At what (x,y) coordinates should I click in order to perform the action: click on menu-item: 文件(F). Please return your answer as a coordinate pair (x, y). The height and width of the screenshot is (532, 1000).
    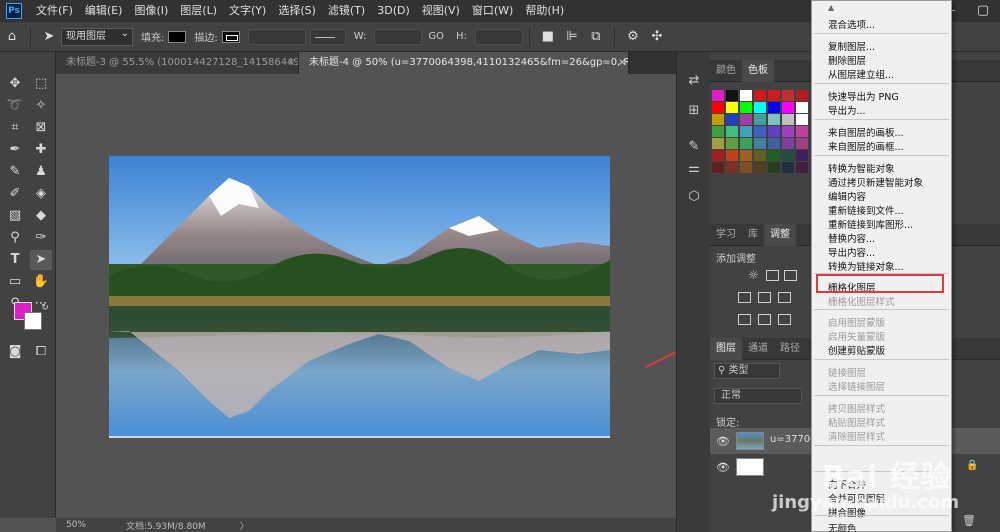
    Looking at the image, I should click on (54, 11).